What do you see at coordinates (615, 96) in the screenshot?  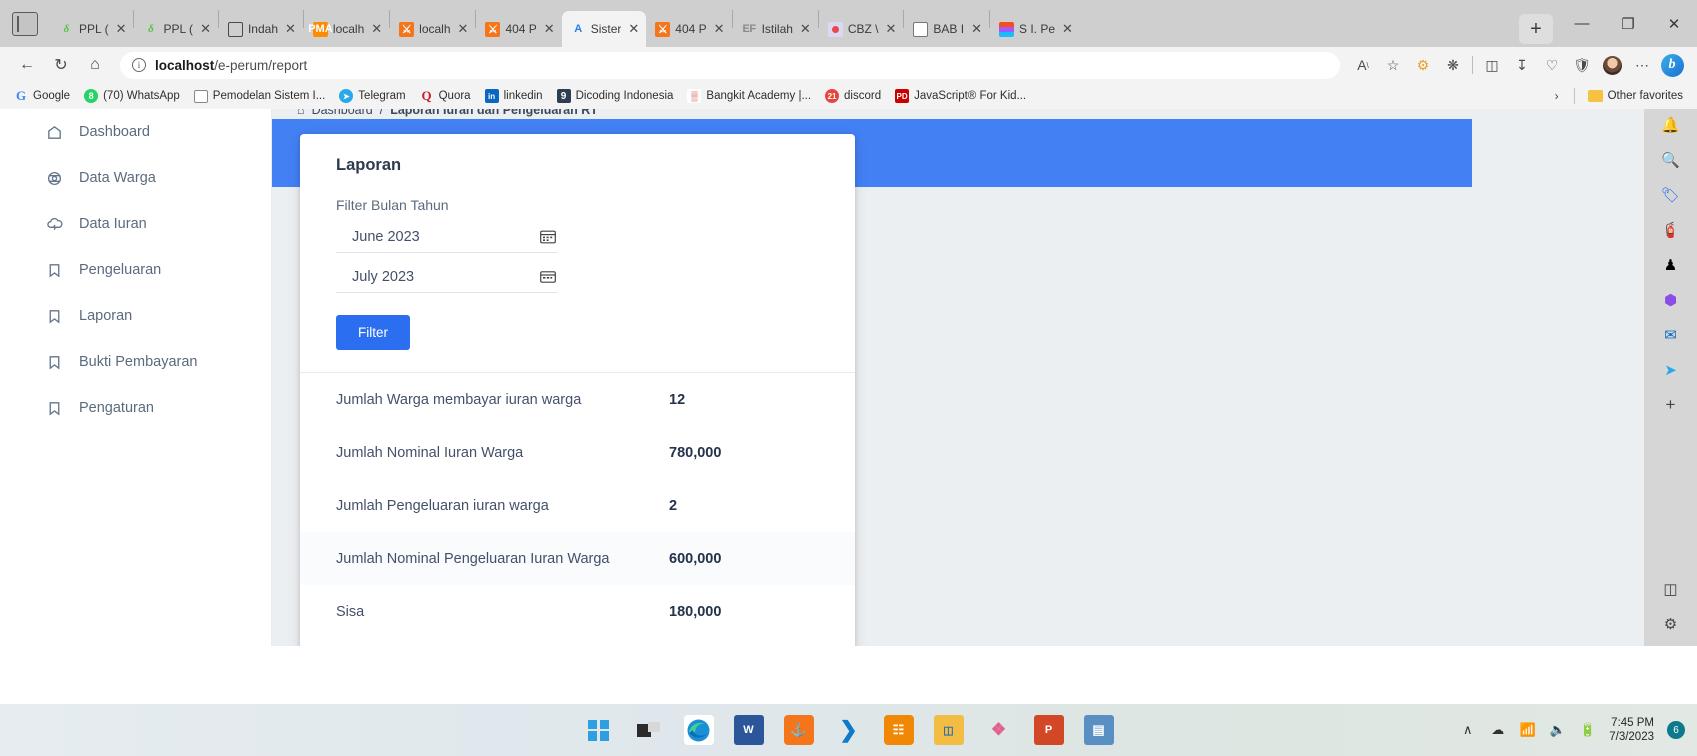 I see `bookmark-item: 9 Dicoding Indonesia` at bounding box center [615, 96].